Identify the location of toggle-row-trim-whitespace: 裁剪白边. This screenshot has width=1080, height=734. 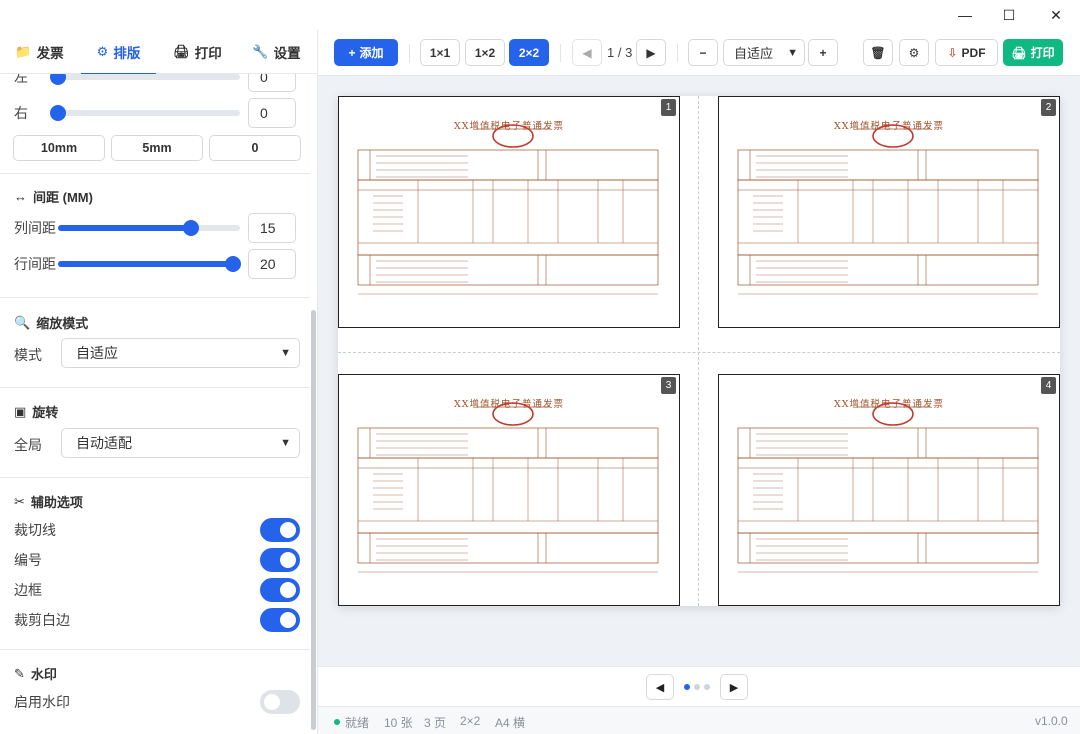
(157, 620).